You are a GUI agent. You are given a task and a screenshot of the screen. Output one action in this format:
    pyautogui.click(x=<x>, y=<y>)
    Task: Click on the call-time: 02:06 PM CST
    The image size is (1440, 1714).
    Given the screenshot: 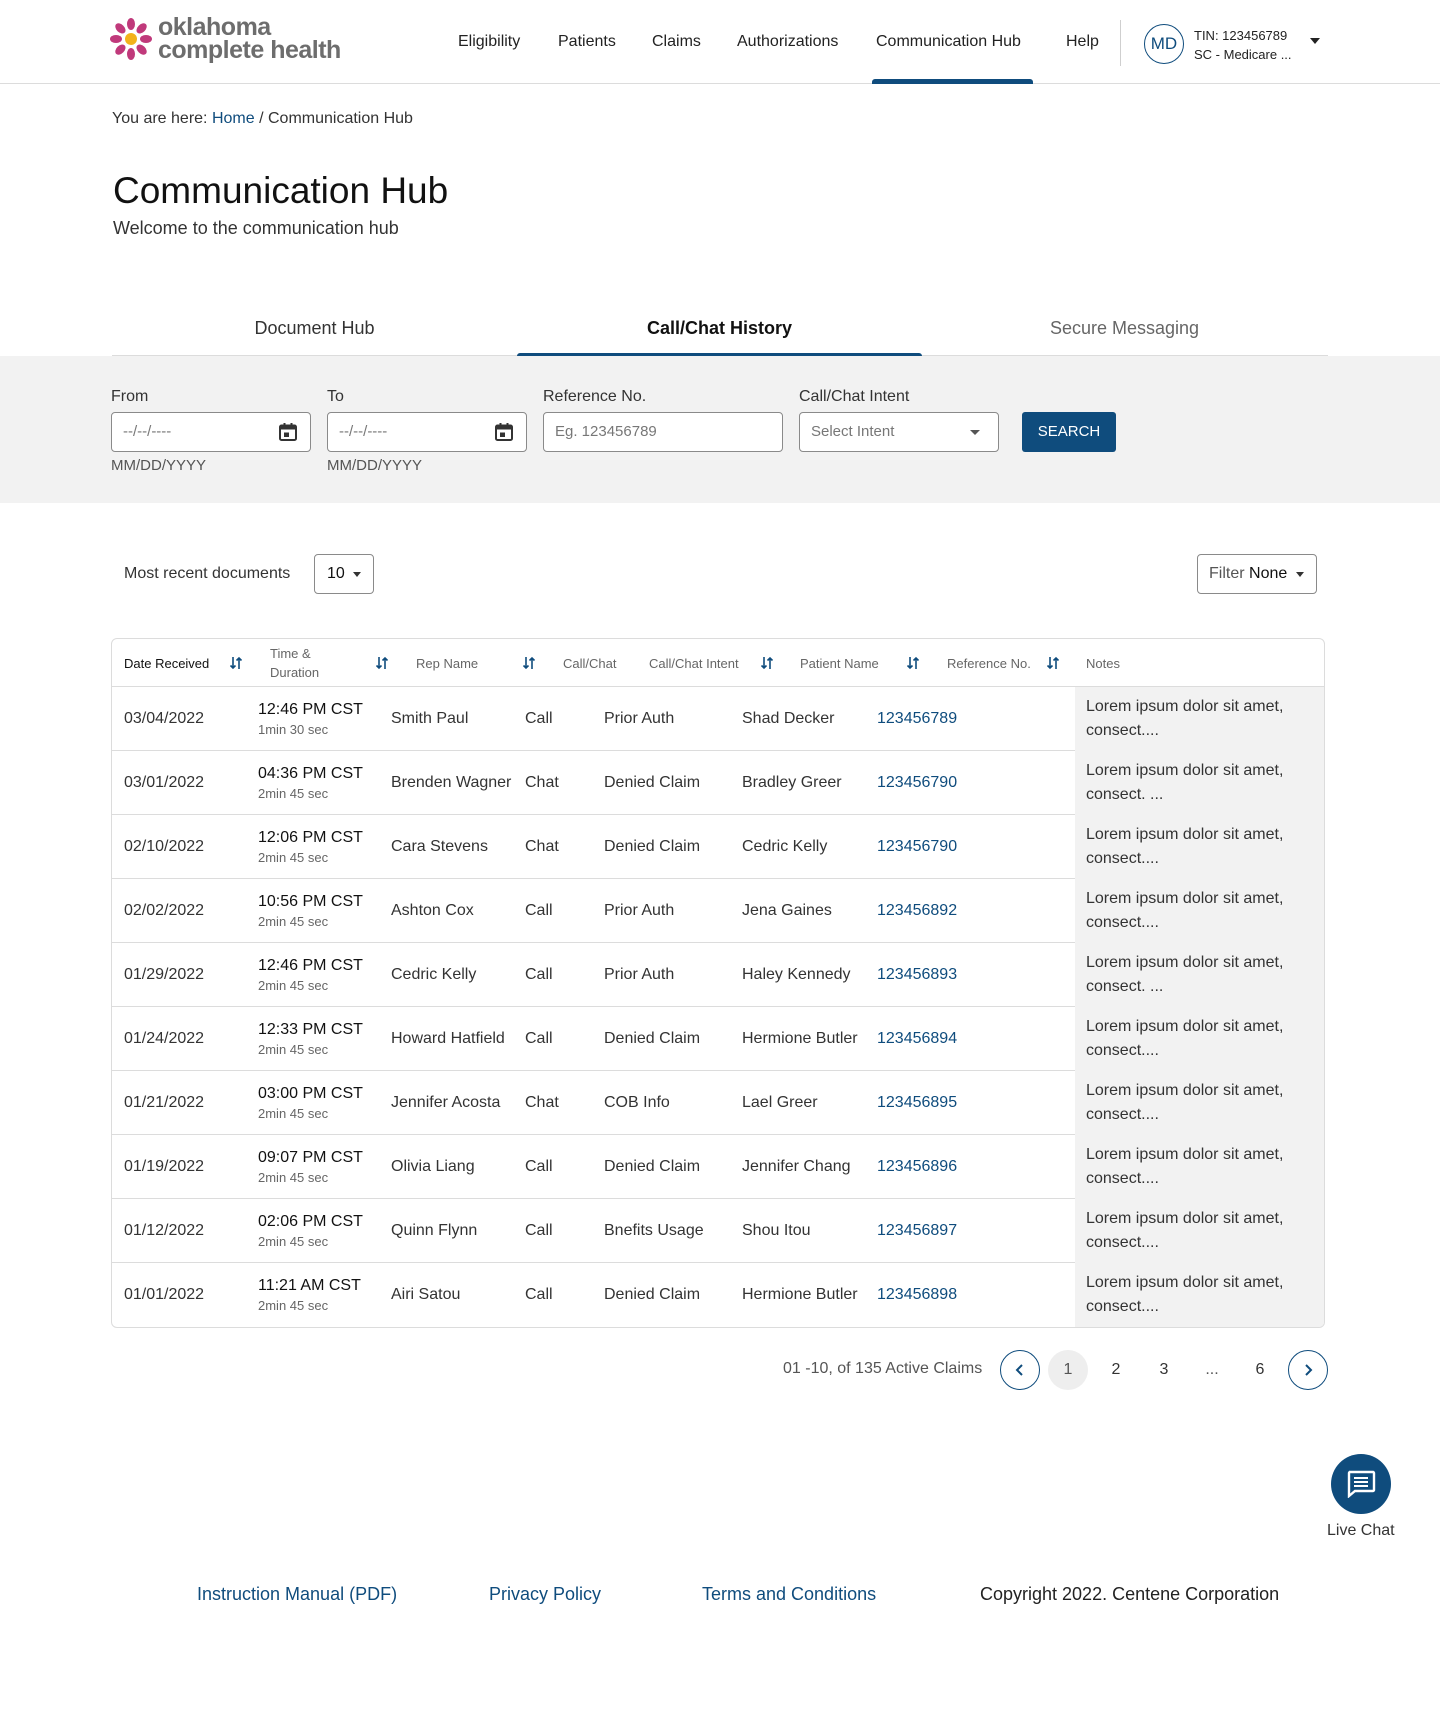 What is the action you would take?
    pyautogui.click(x=310, y=1221)
    